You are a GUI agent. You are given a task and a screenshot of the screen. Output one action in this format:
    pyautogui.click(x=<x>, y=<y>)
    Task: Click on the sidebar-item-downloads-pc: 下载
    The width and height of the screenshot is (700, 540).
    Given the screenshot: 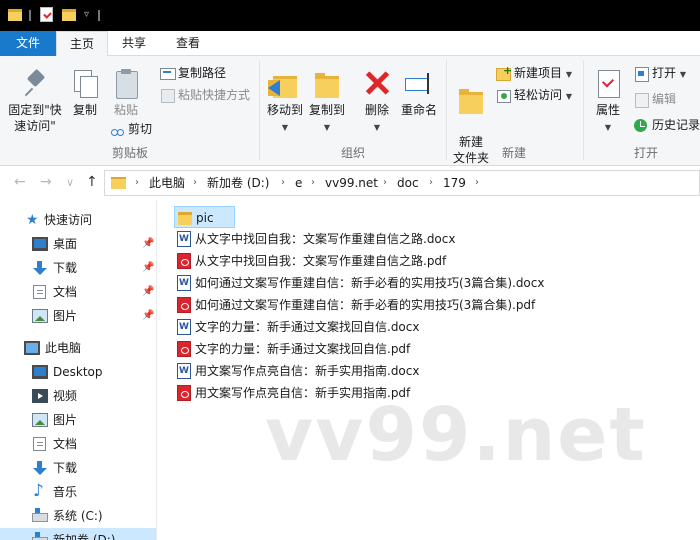 What is the action you would take?
    pyautogui.click(x=78, y=468)
    